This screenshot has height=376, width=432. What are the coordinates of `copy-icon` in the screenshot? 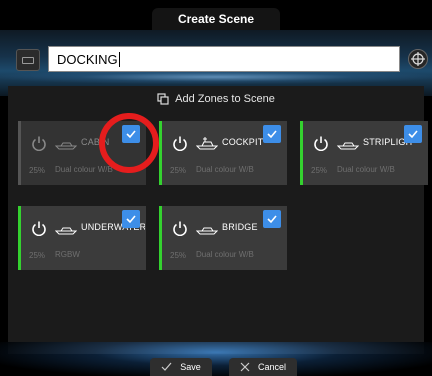 It's located at (163, 99).